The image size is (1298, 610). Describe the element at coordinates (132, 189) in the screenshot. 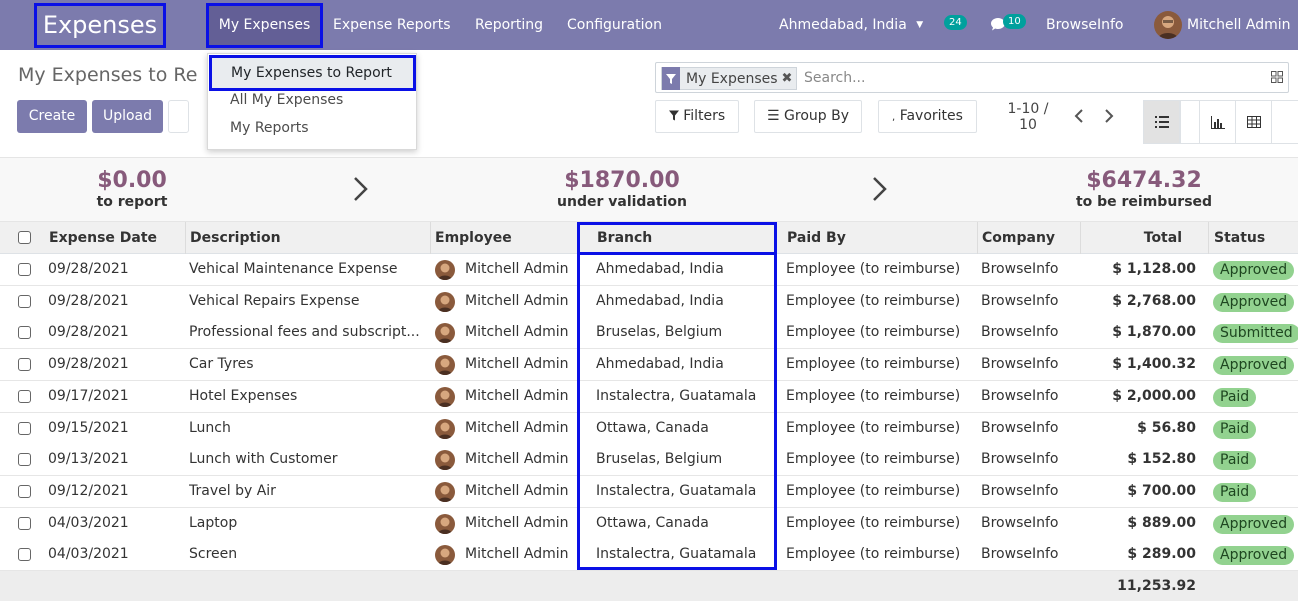

I see `summary-to-report: $0.00 to report` at that location.